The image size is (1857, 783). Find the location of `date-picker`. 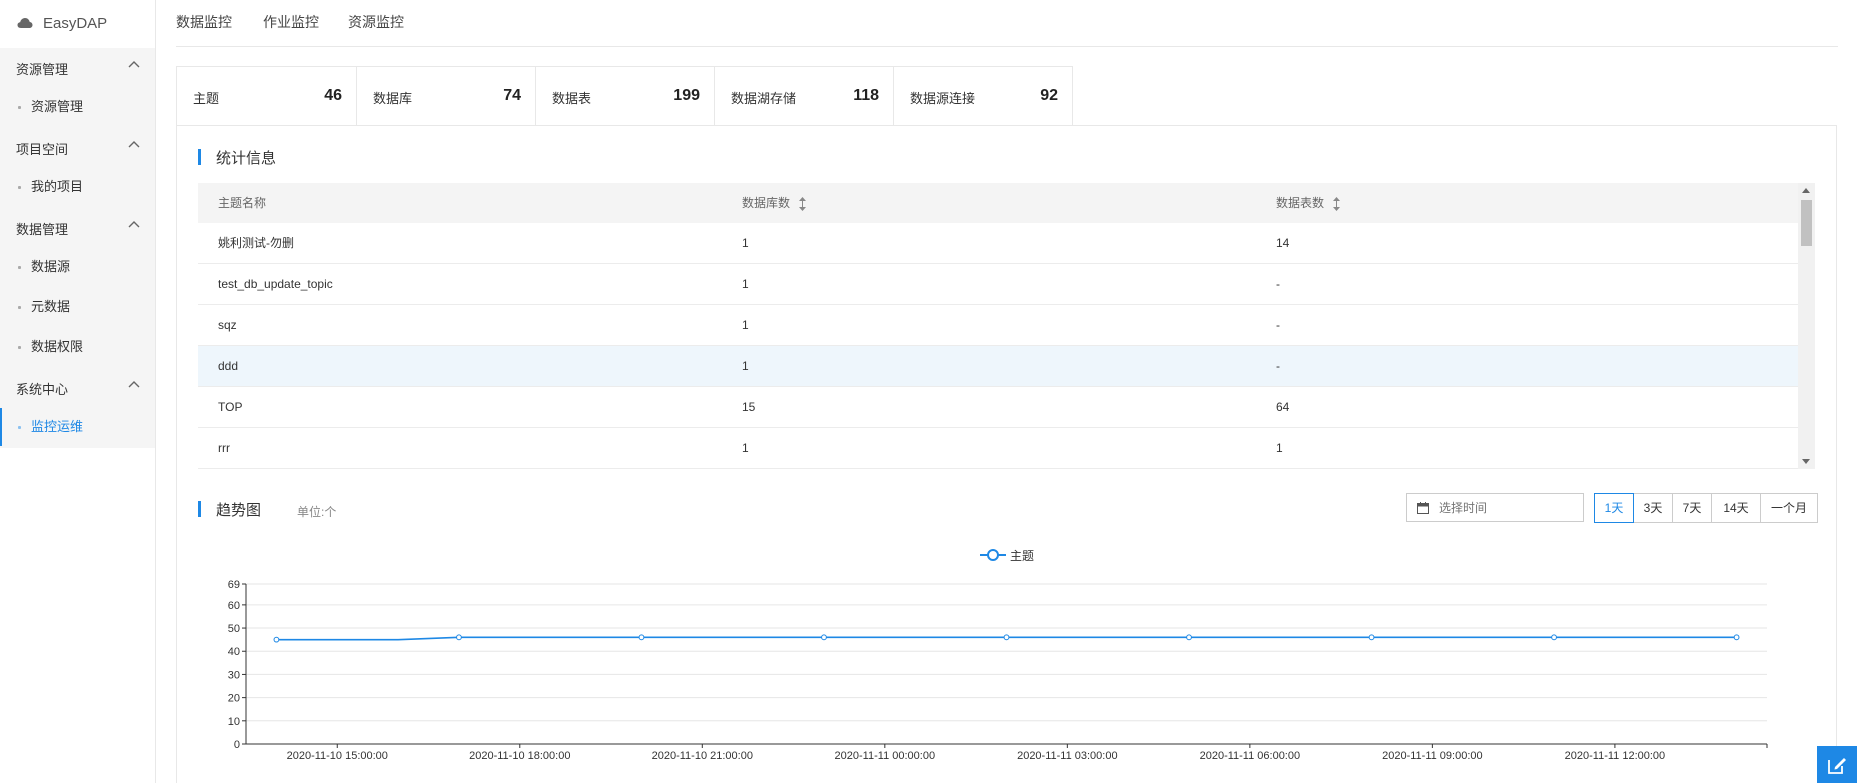

date-picker is located at coordinates (1495, 507).